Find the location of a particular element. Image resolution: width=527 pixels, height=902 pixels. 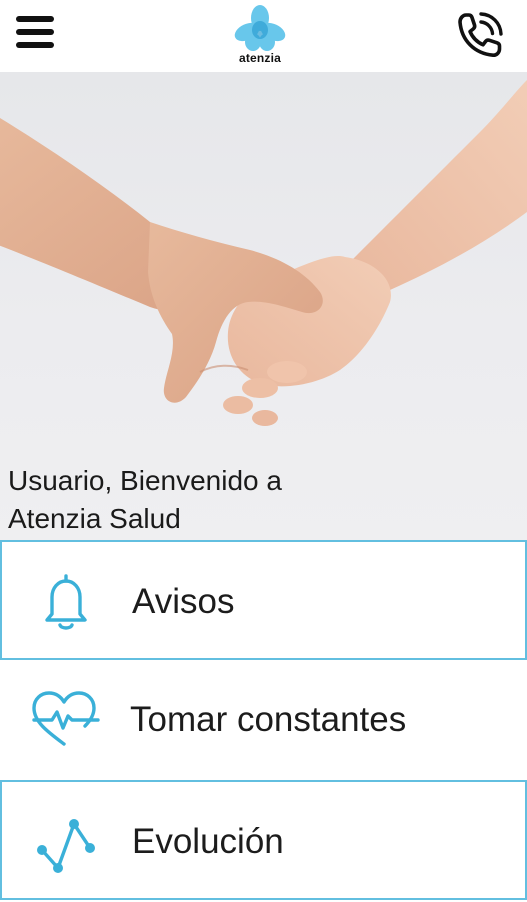

menu-item-avisos: Avisos is located at coordinates (263, 600).